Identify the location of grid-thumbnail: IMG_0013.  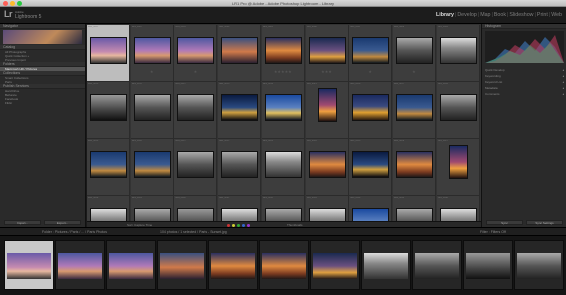
(240, 110).